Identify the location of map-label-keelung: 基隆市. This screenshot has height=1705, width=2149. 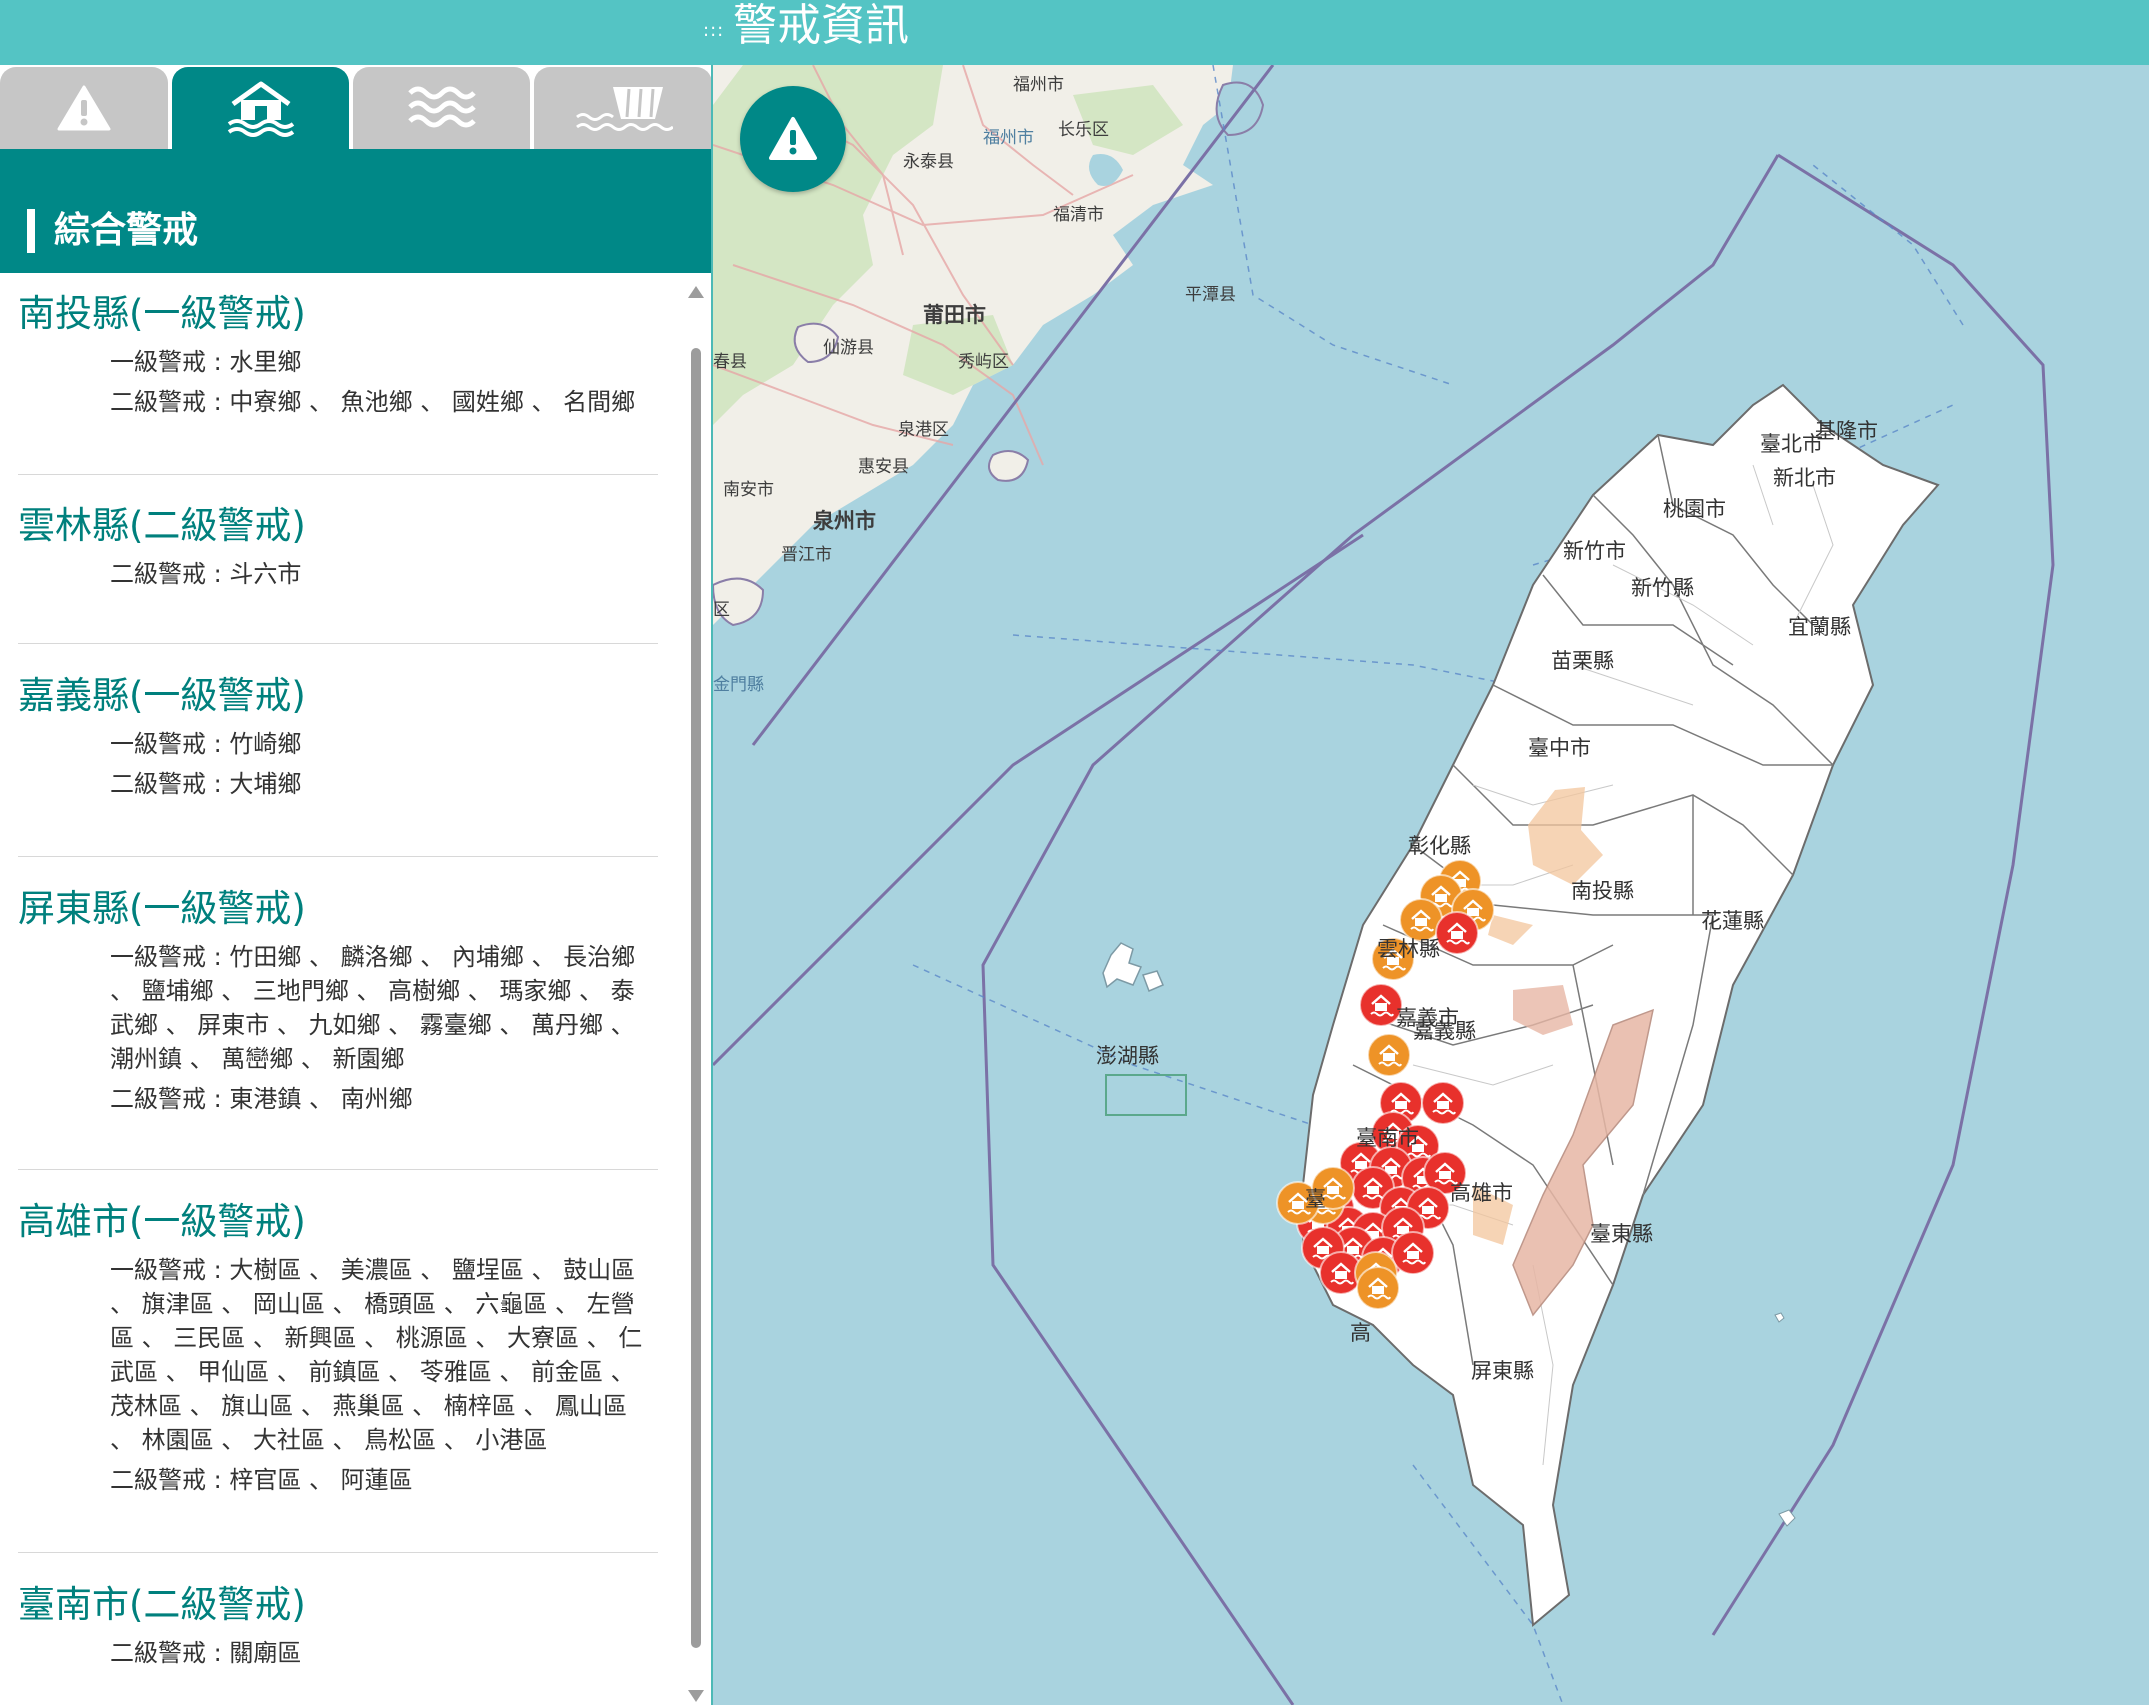
(1846, 431).